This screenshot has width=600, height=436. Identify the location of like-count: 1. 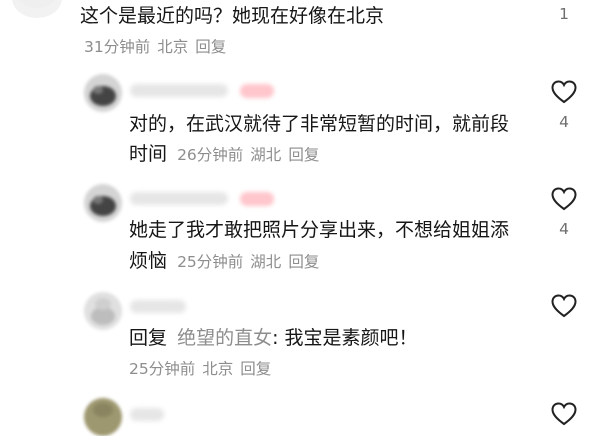
(564, 14).